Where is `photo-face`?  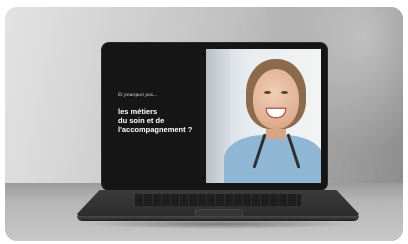 photo-face is located at coordinates (276, 99).